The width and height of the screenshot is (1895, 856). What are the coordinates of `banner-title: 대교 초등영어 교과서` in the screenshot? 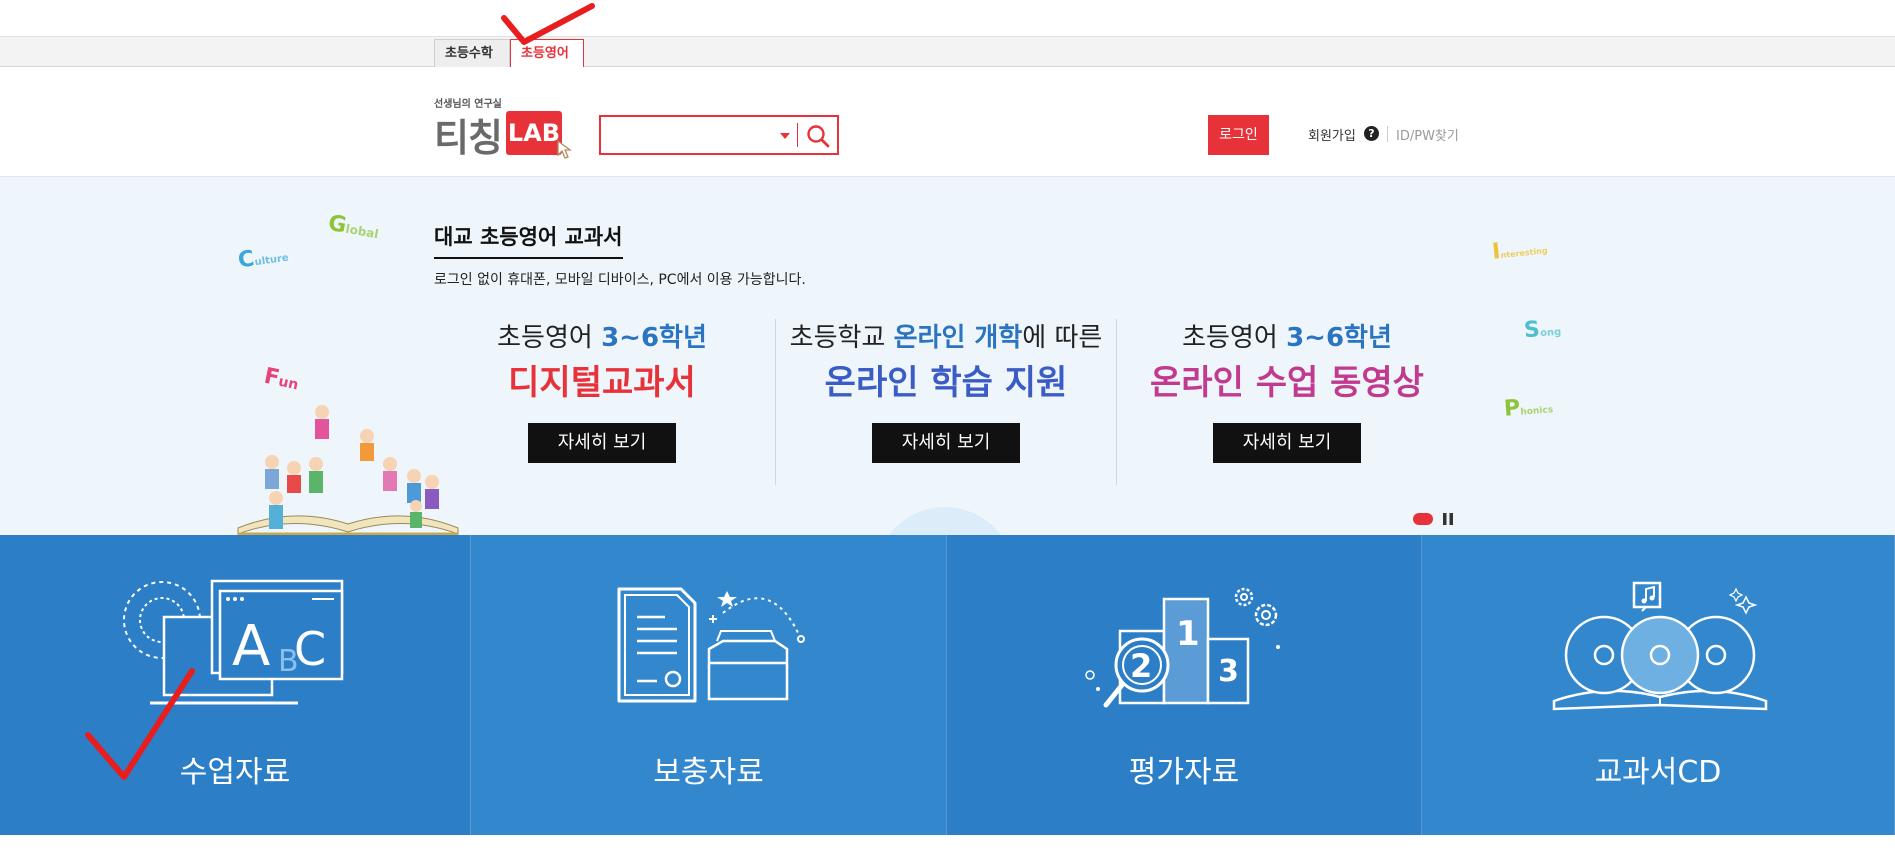 It's located at (528, 240).